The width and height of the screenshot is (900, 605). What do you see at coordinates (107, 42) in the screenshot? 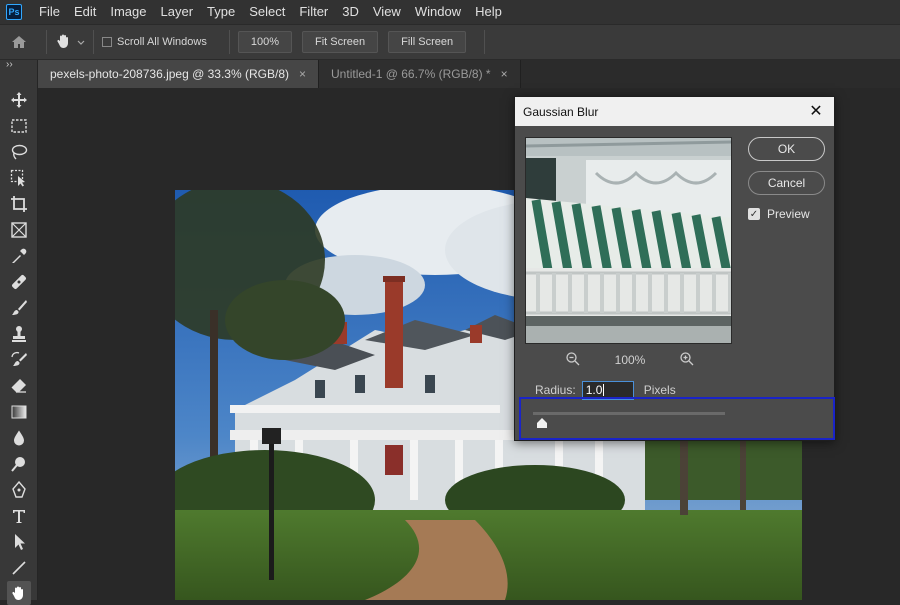
I see `checkbox-icon` at bounding box center [107, 42].